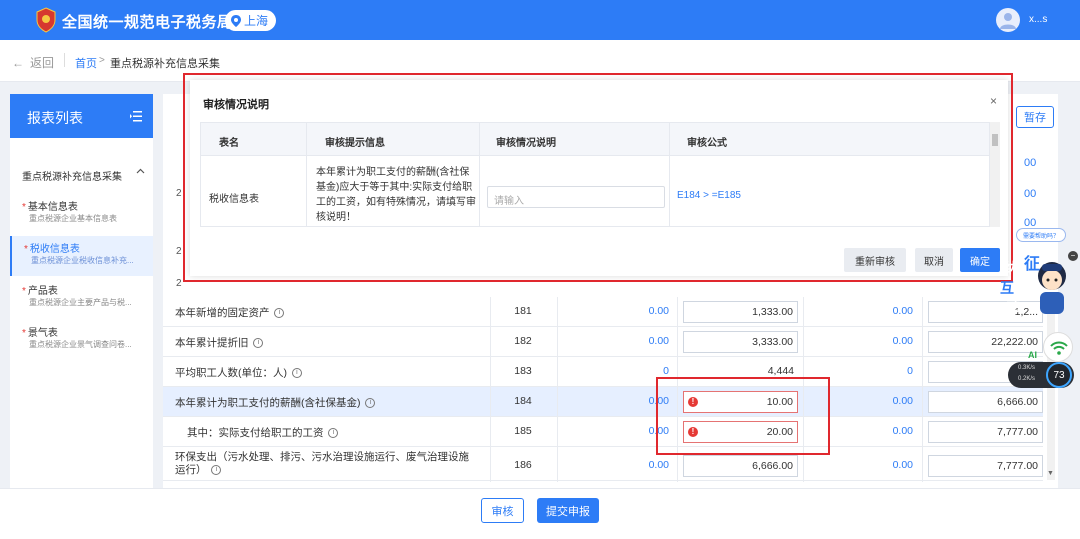  Describe the element at coordinates (1032, 355) in the screenshot. I see `ai-badge: AI` at that location.